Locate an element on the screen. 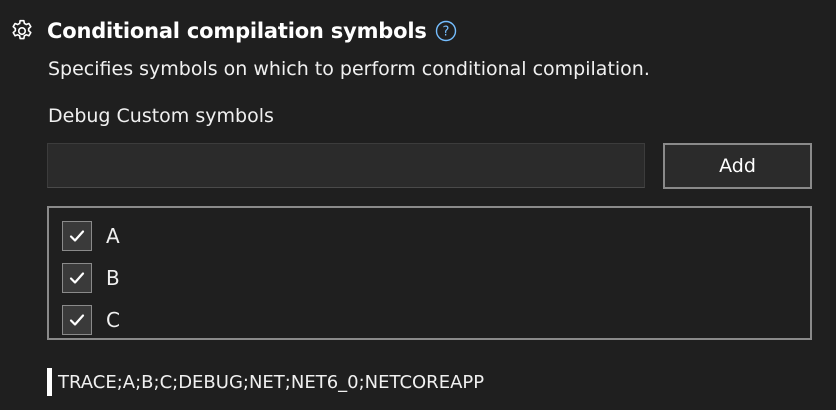 This screenshot has width=836, height=410. resulting-symbols-text: TRACE;A;B;C;DEBUG;NET;NET6_0;NETCOREAPP is located at coordinates (271, 382).